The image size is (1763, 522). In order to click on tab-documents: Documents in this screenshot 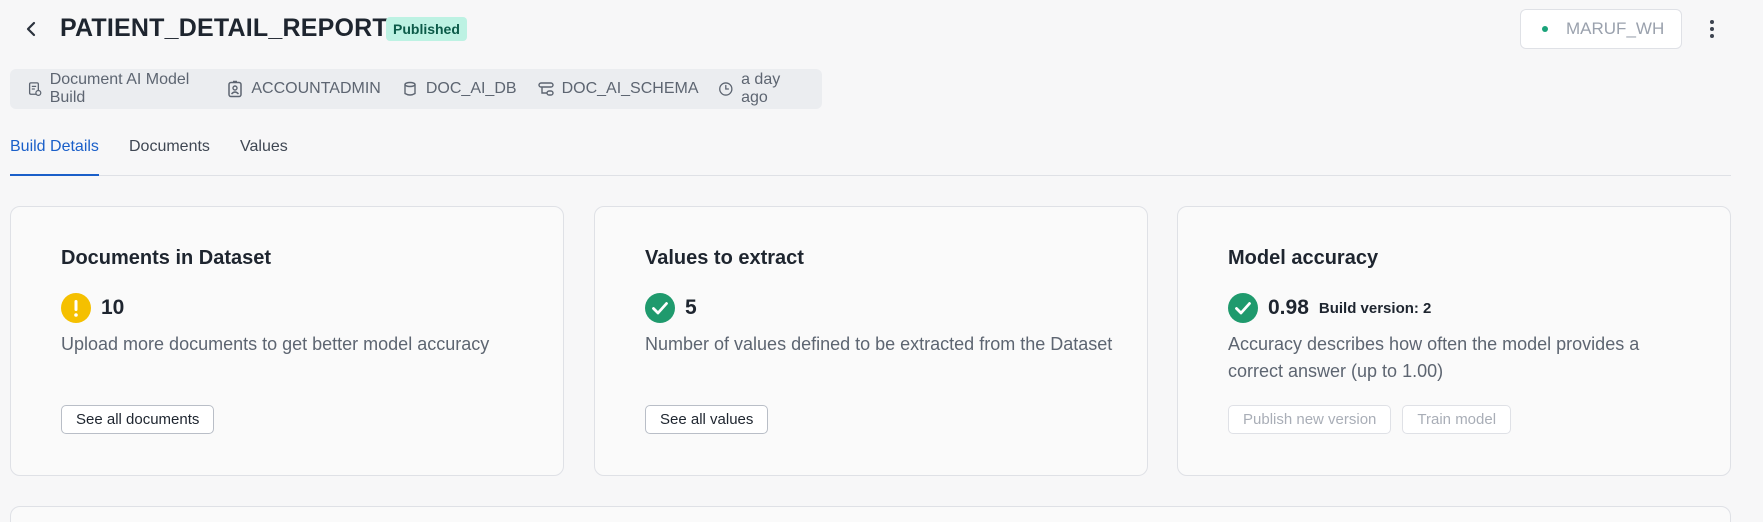, I will do `click(169, 157)`.